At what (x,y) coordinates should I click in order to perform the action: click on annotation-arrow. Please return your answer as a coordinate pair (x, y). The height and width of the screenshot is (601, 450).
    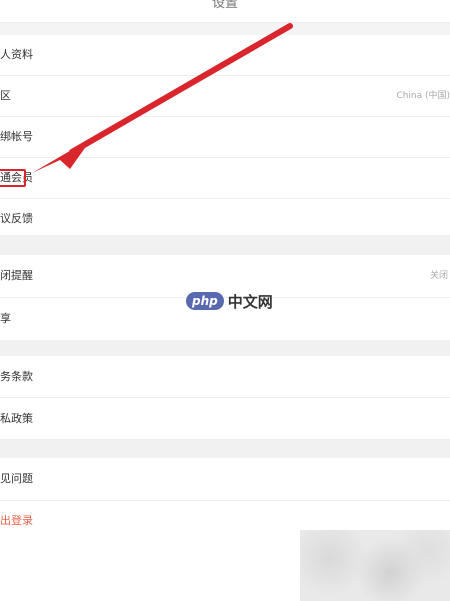
    Looking at the image, I should click on (162, 98).